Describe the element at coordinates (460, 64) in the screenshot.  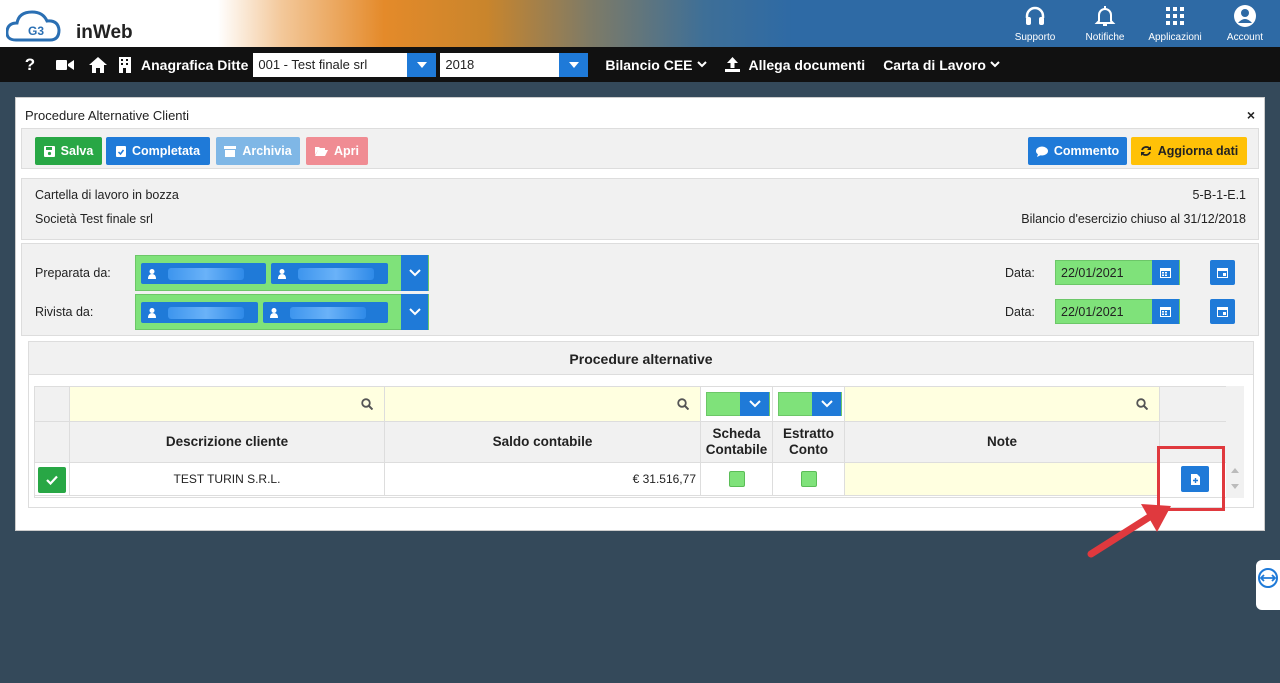
I see `year-select-value: 2018` at that location.